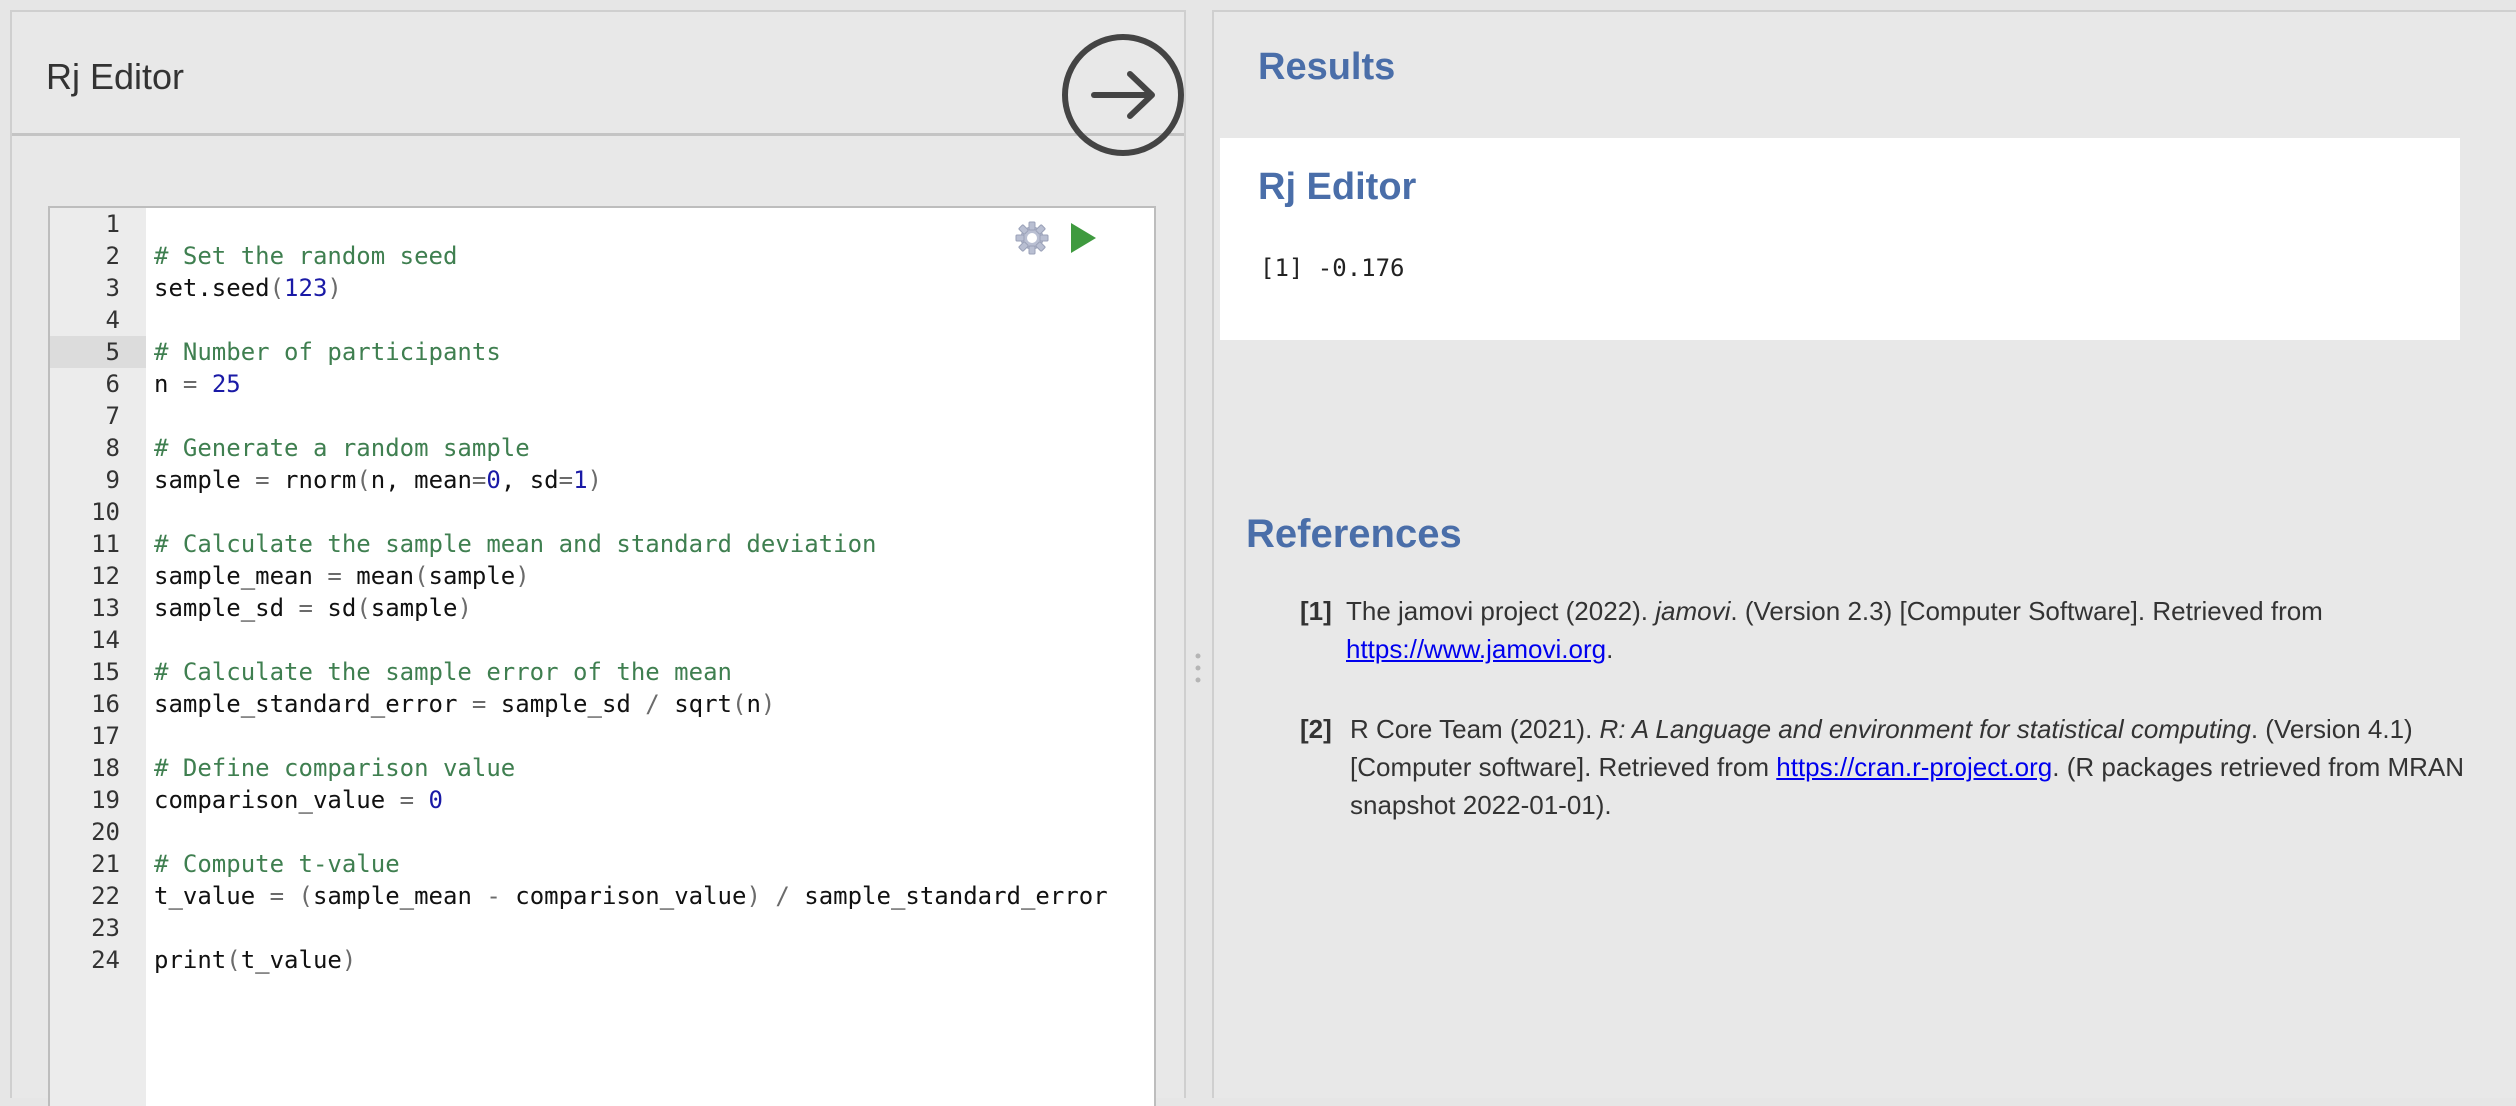 This screenshot has width=2516, height=1106. I want to click on reference-number: [2], so click(1316, 729).